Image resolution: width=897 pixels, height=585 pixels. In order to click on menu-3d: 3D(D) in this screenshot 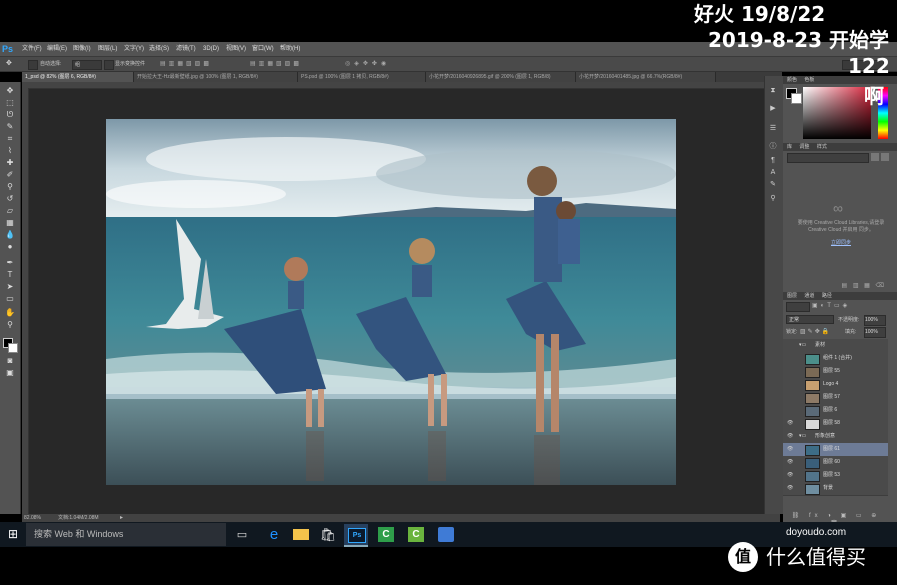, I will do `click(211, 49)`.